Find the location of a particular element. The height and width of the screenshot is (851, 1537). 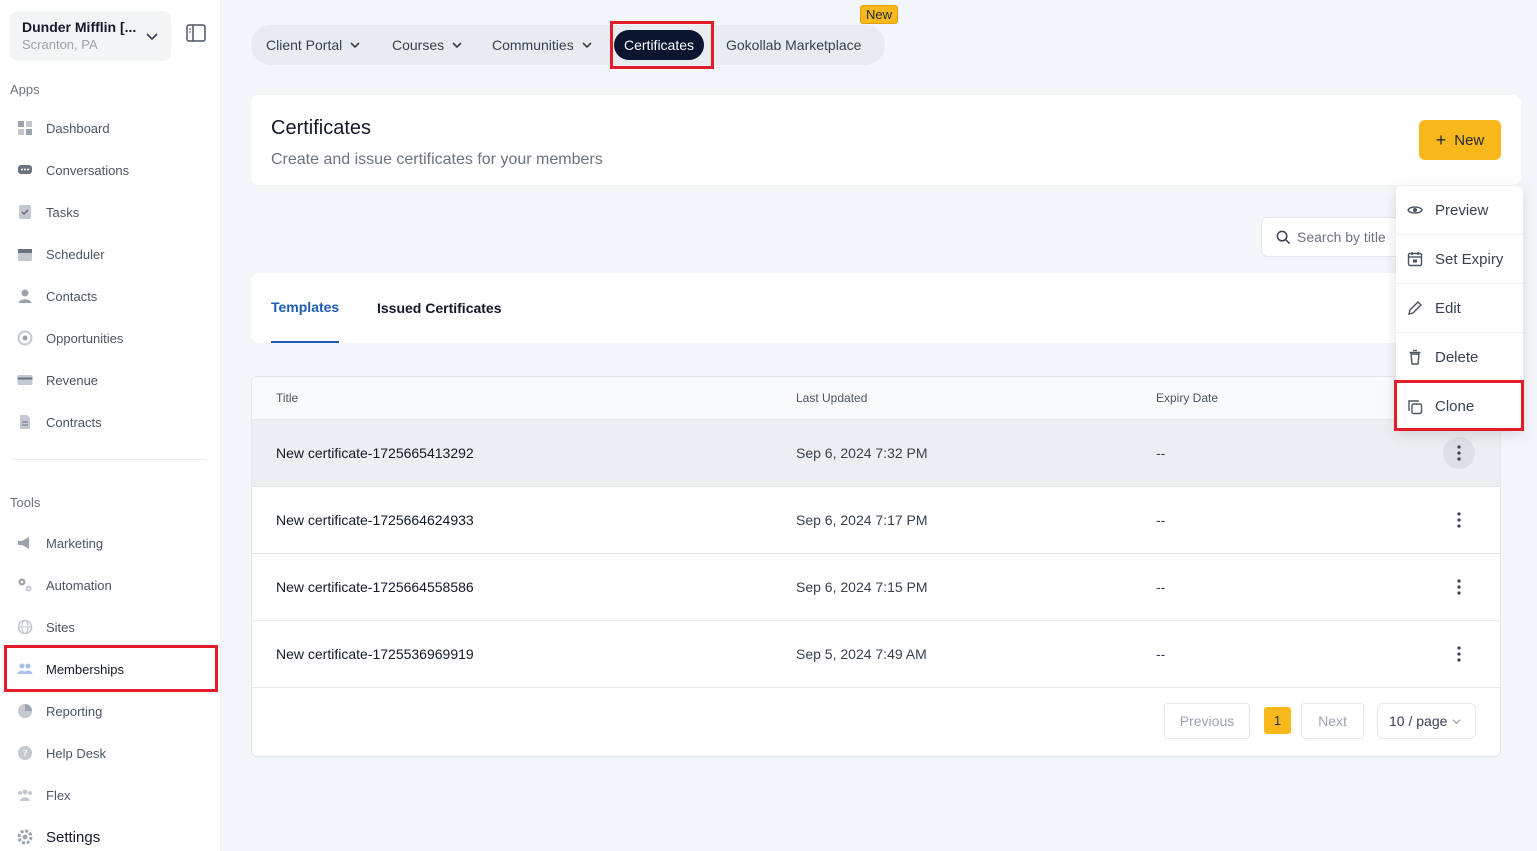

sidebar-item-label: Scheduler is located at coordinates (75, 254).